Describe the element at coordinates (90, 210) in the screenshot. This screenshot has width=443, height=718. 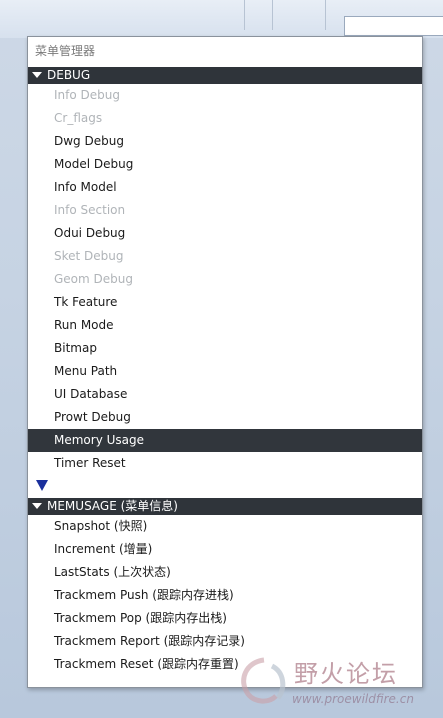
I see `menu-item-info-section: Info Section` at that location.